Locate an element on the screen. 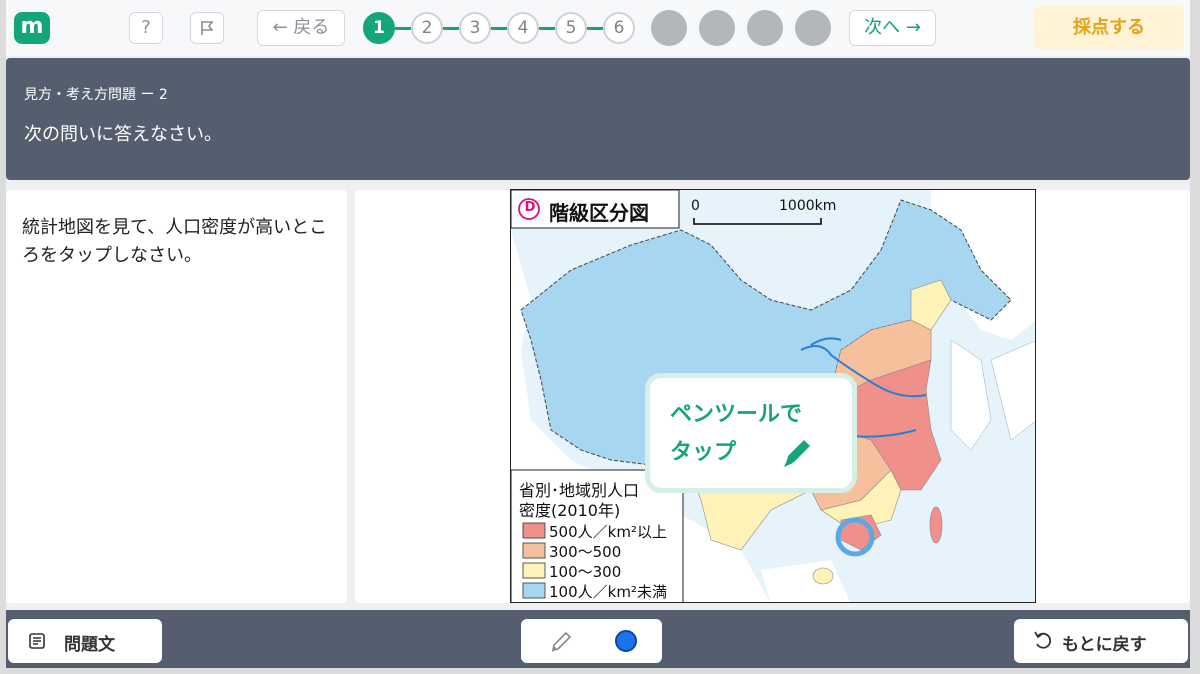 Image resolution: width=1200 pixels, height=674 pixels. legend-title-2: 密度(2010年) is located at coordinates (570, 510).